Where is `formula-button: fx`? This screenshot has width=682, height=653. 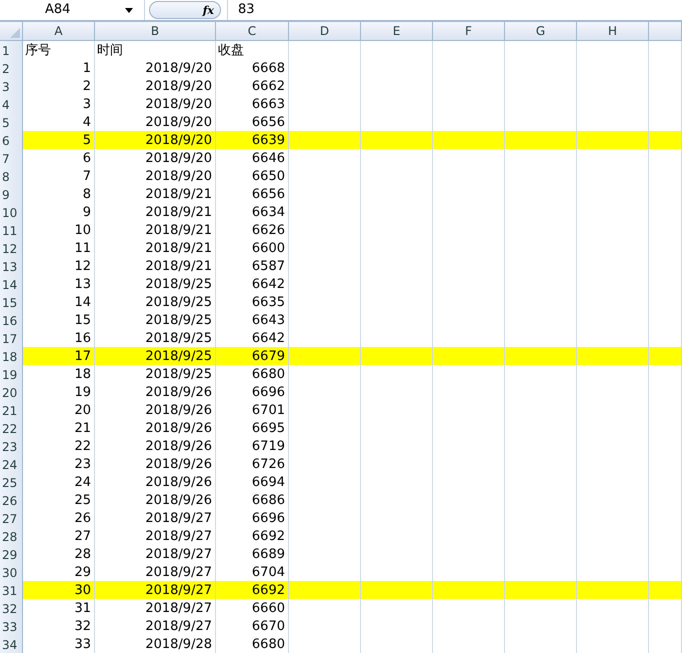 formula-button: fx is located at coordinates (185, 10).